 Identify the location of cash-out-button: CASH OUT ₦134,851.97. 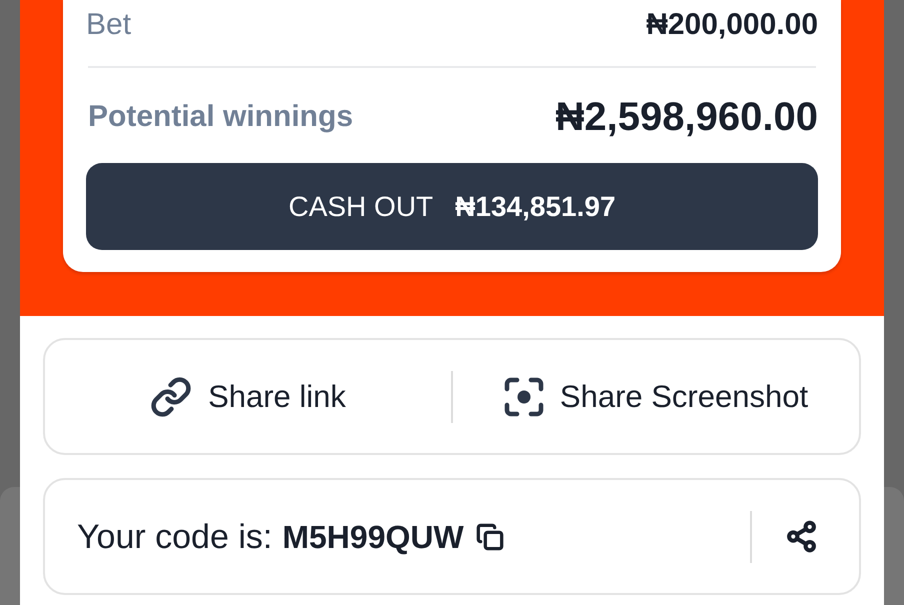
(452, 206).